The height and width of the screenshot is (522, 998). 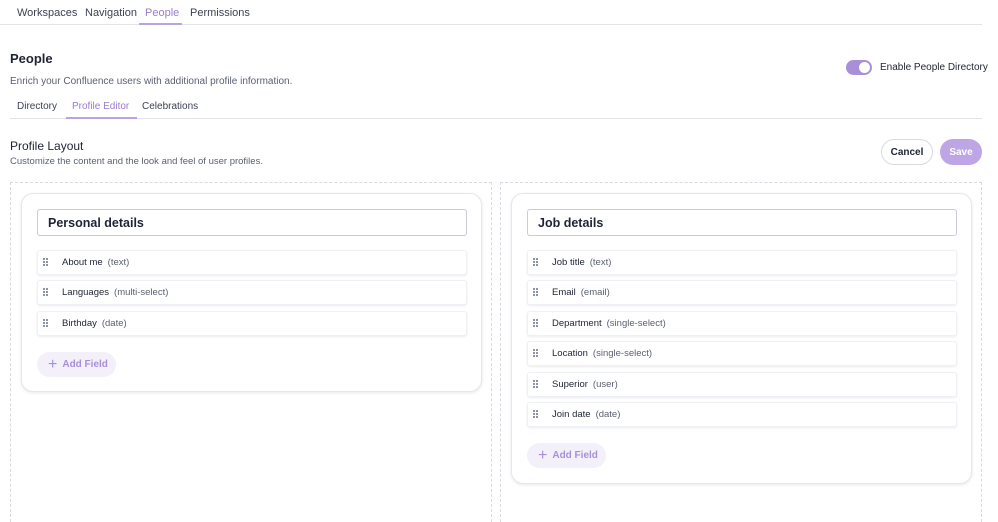 I want to click on subtab-profile-editor: Profile Editor, so click(x=102, y=107).